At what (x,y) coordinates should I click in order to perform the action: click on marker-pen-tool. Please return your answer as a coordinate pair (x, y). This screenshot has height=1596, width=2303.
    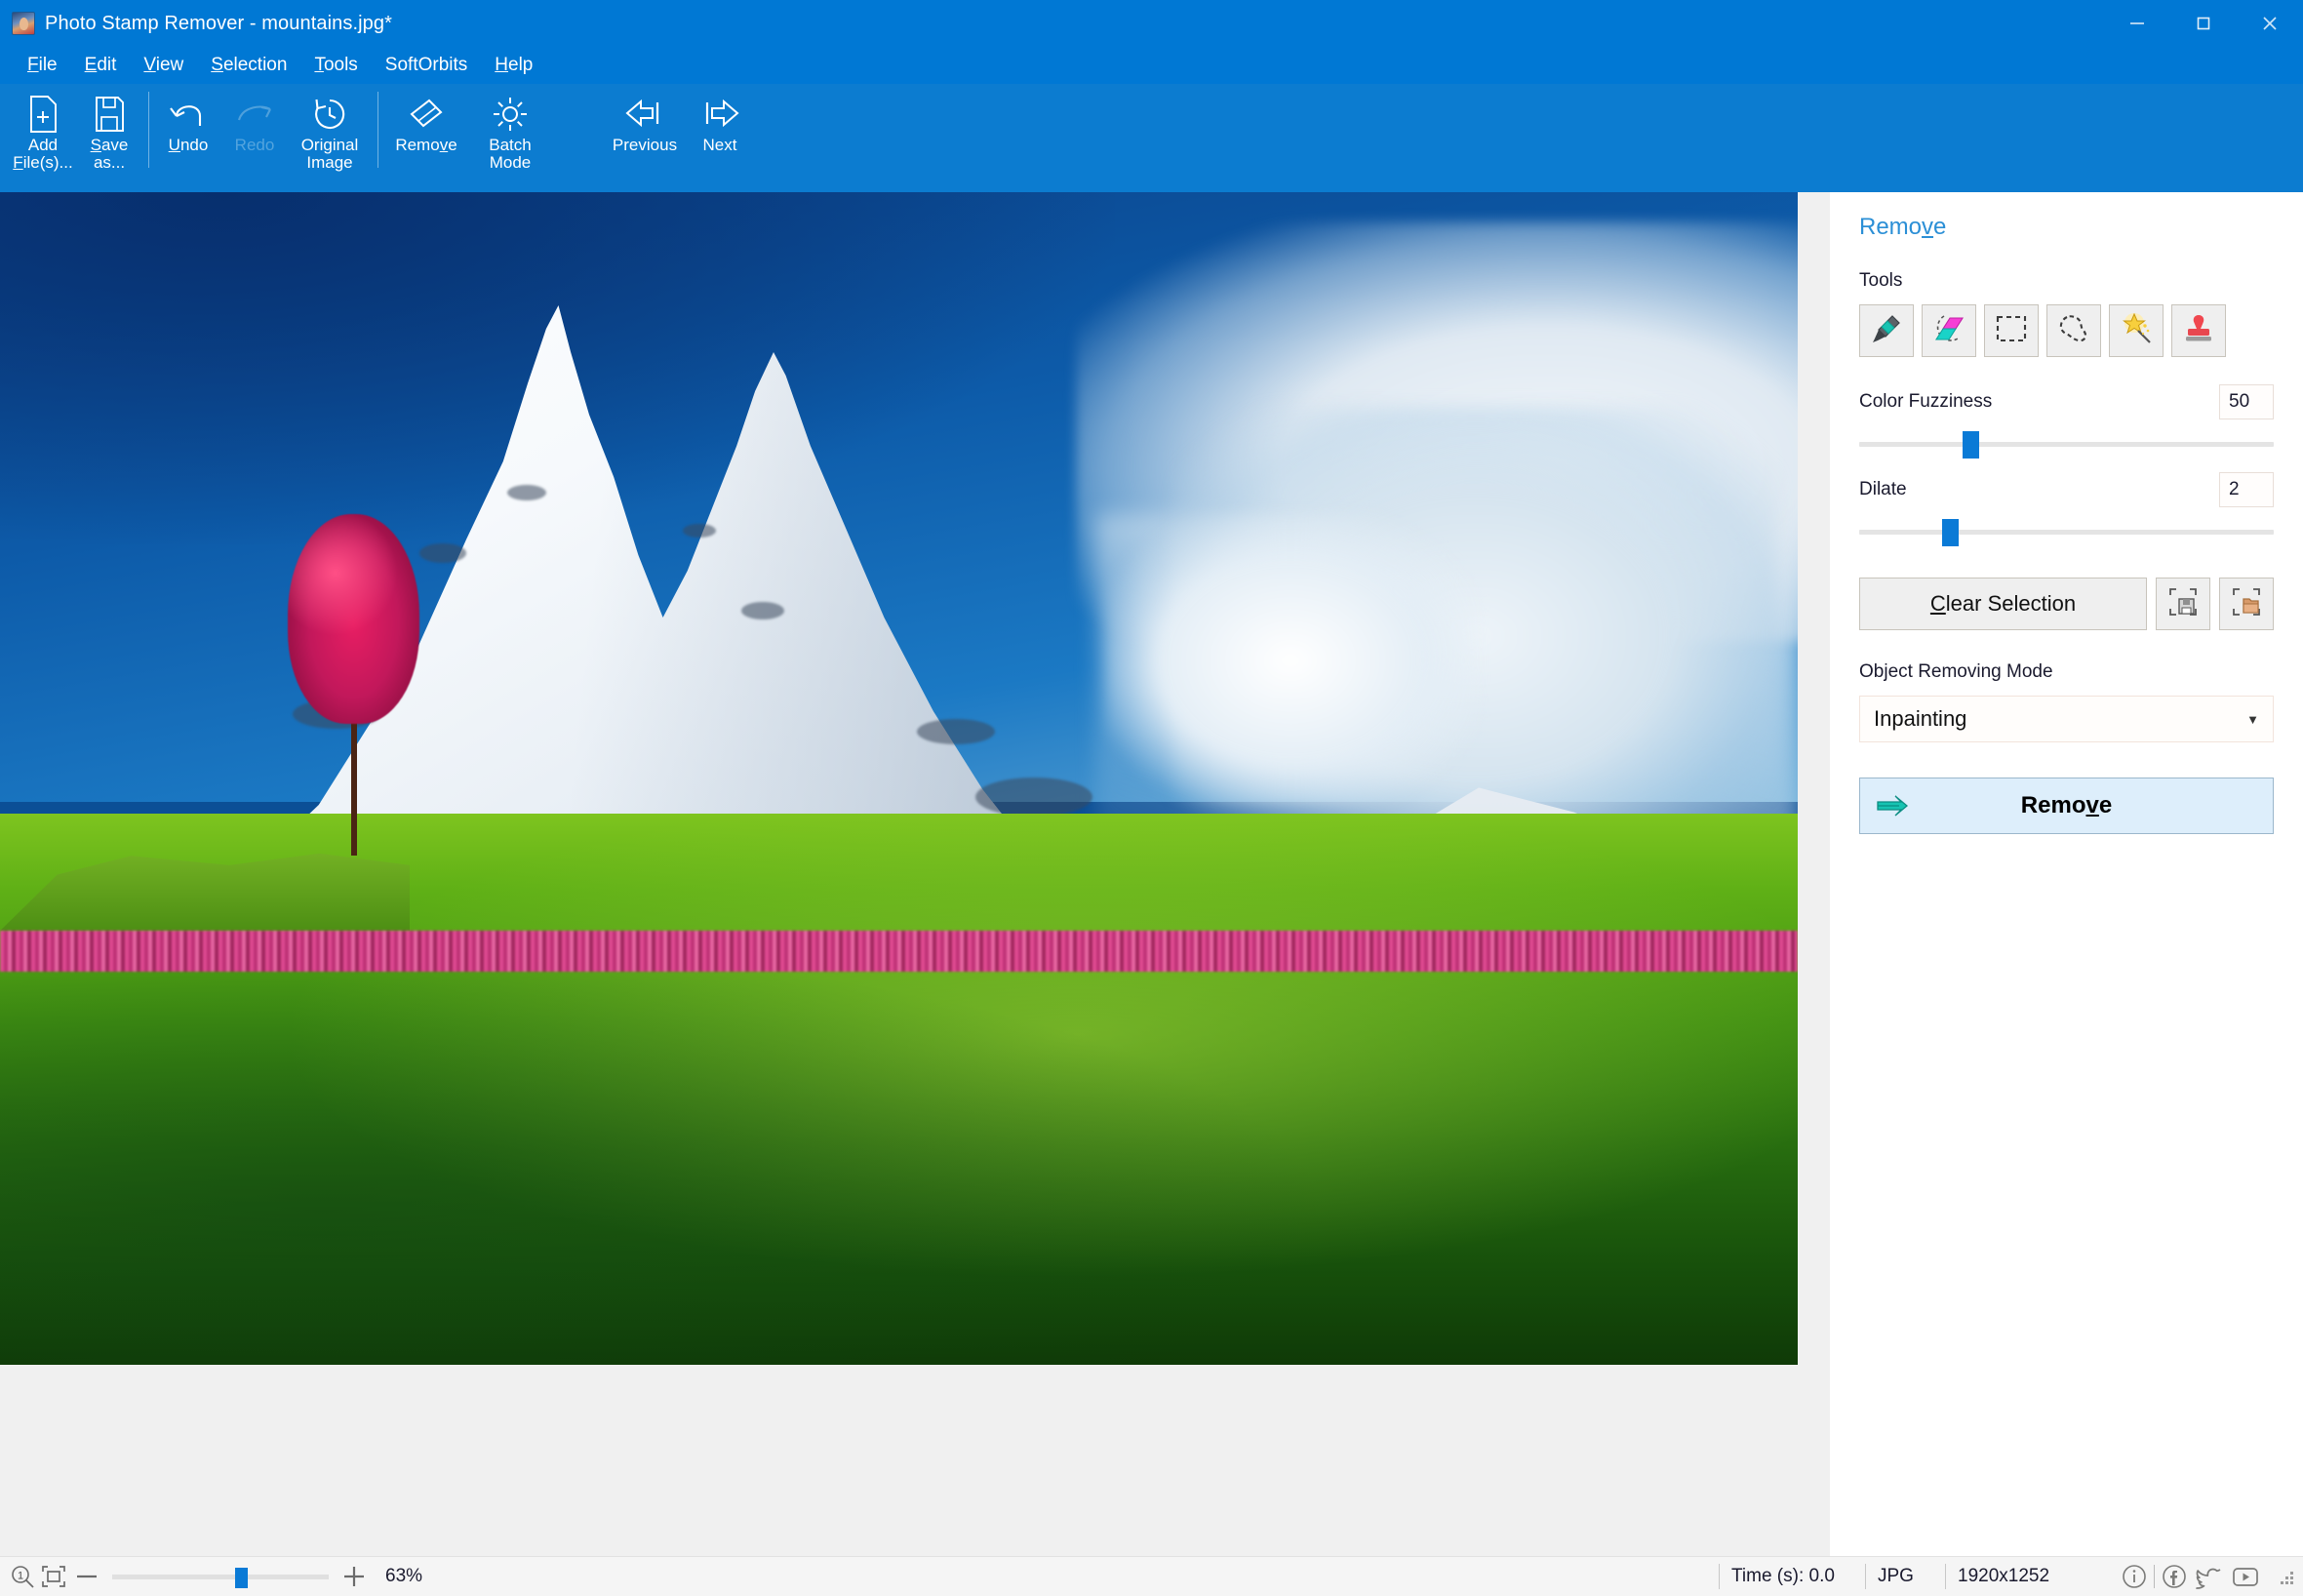
    Looking at the image, I should click on (1886, 330).